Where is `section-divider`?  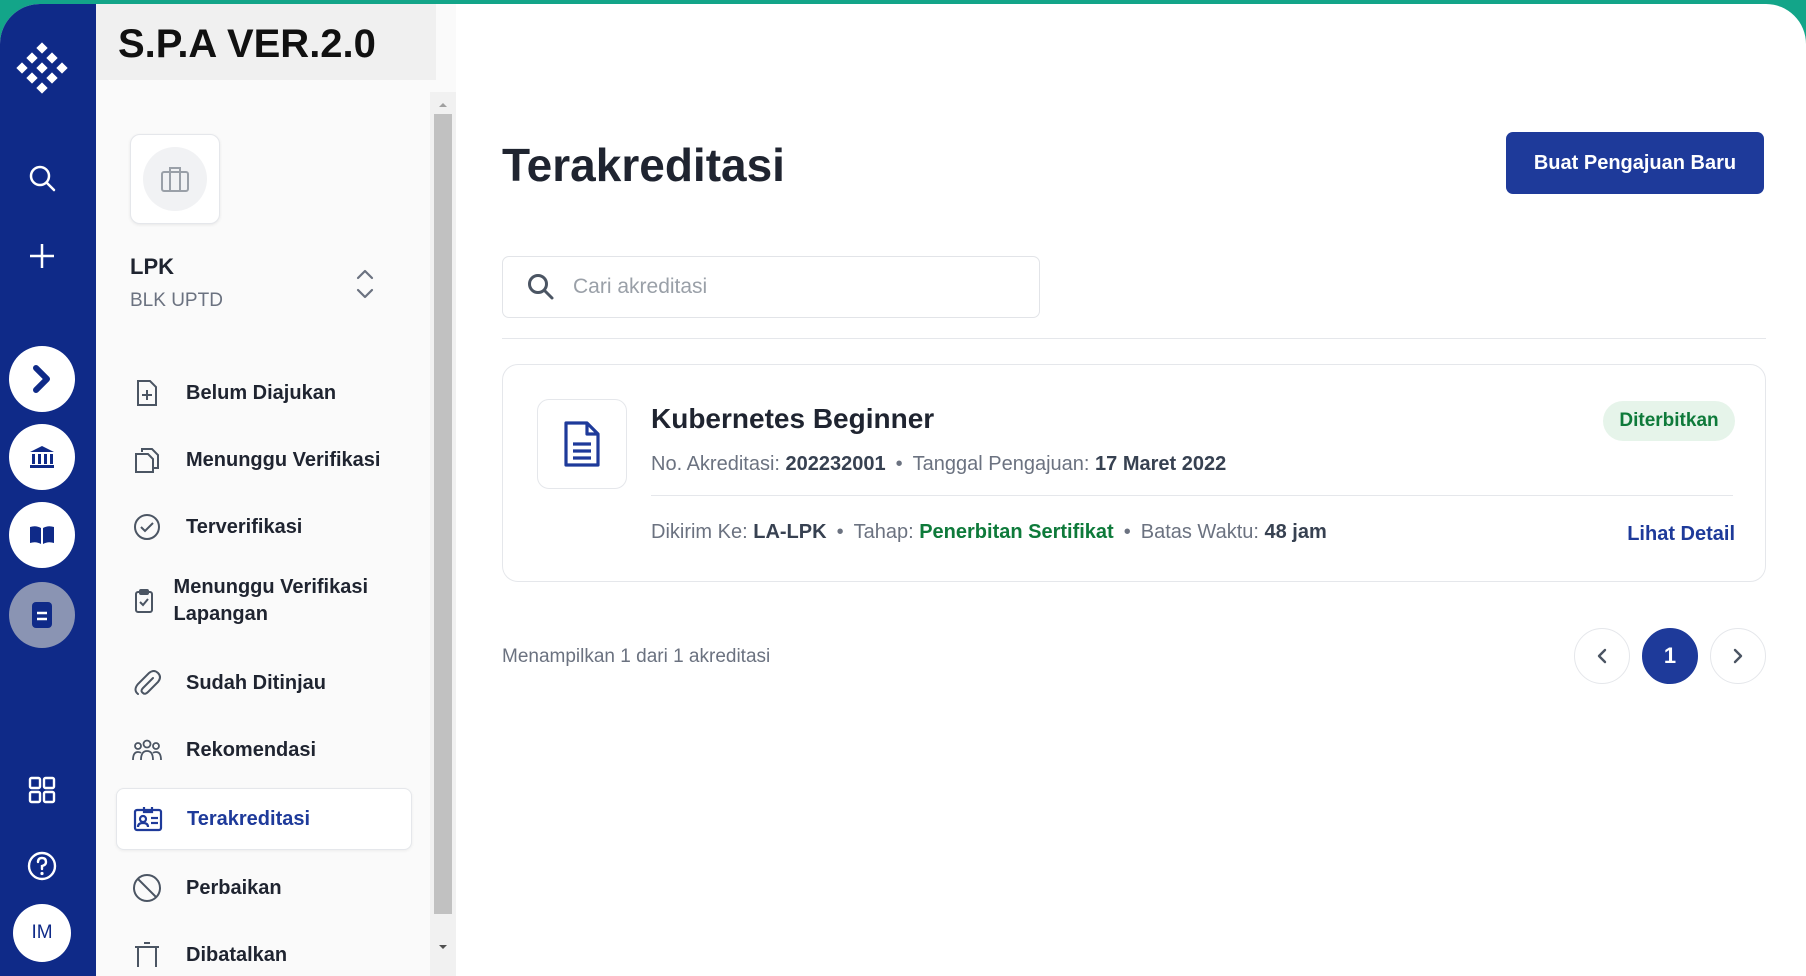
section-divider is located at coordinates (1134, 338).